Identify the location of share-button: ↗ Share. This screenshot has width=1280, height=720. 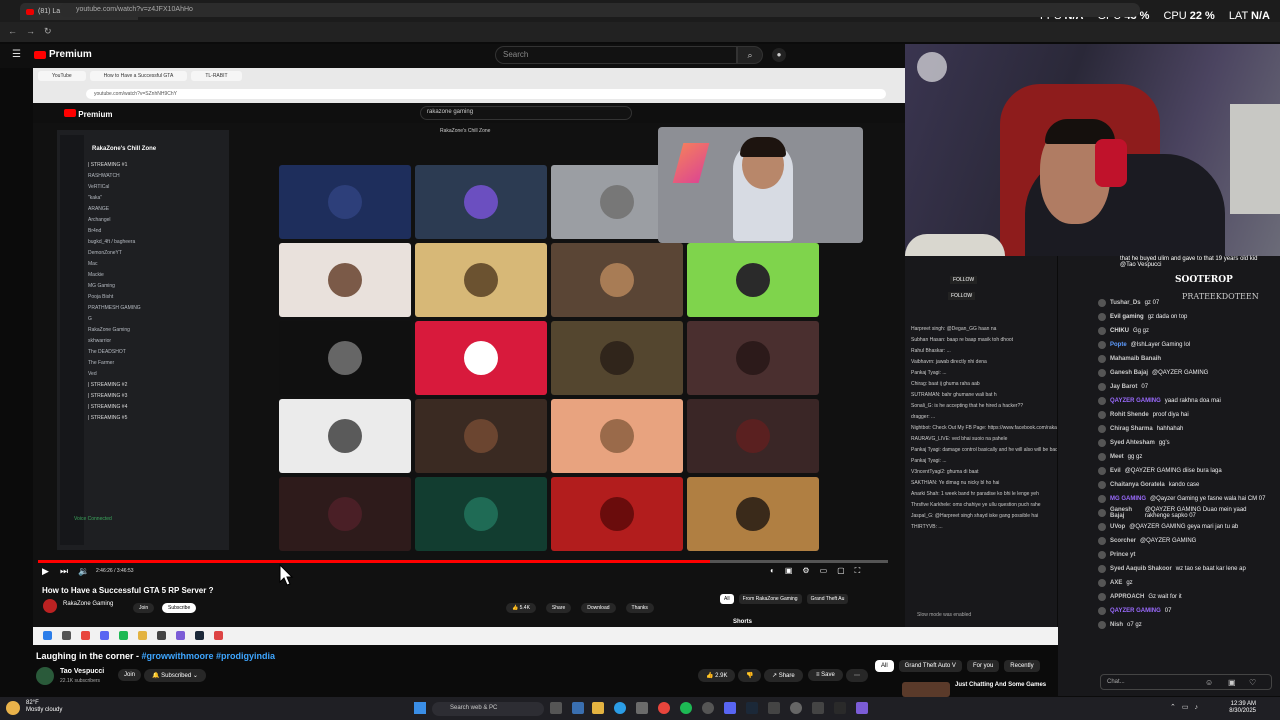
(783, 675).